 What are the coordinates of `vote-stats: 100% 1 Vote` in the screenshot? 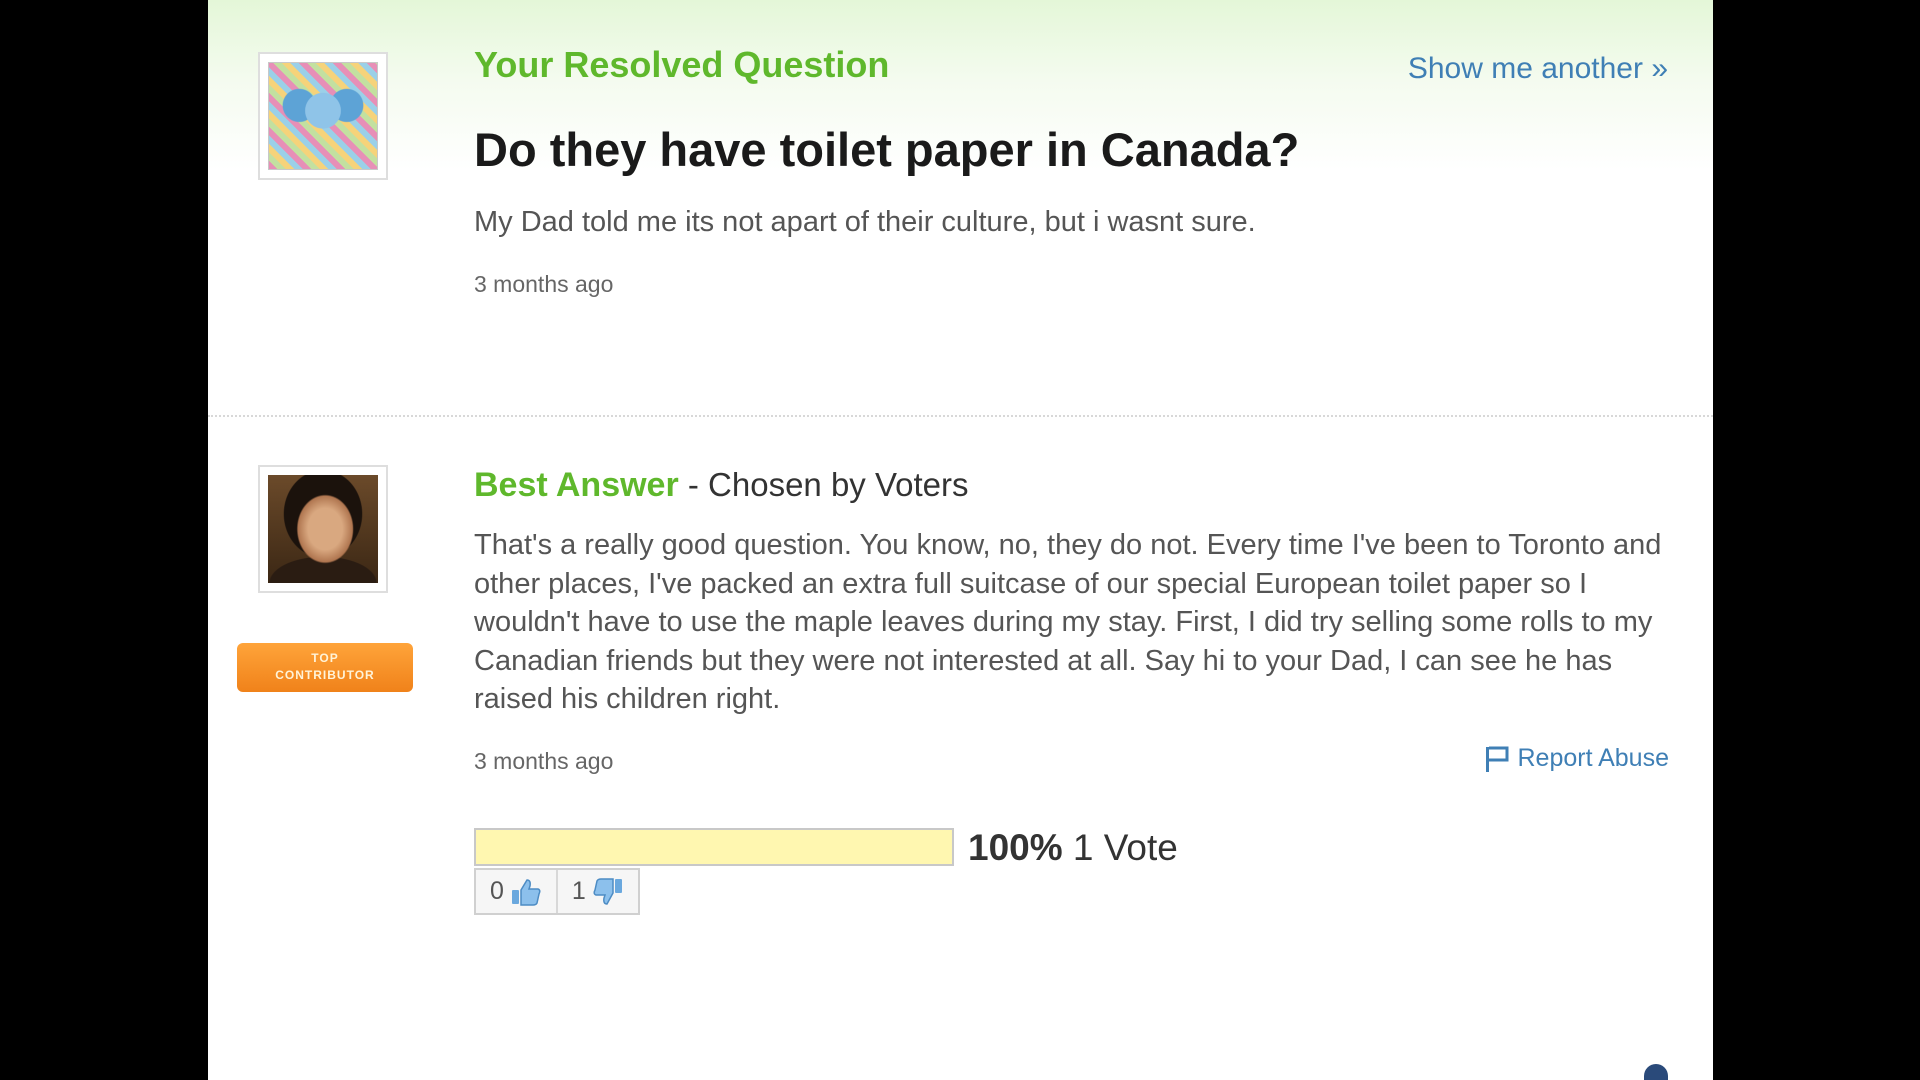 It's located at (1073, 848).